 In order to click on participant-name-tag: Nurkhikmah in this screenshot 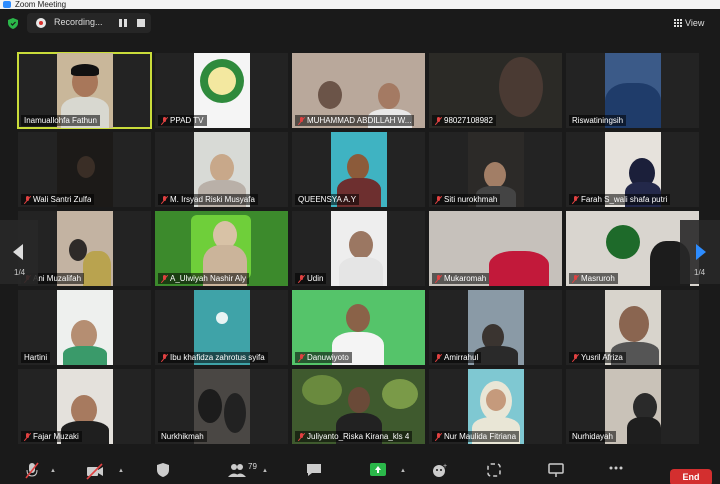, I will do `click(182, 436)`.